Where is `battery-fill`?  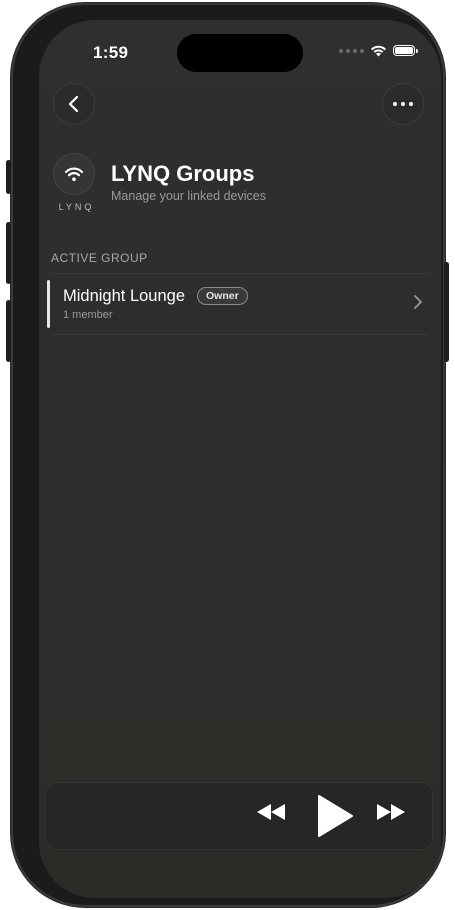
battery-fill is located at coordinates (404, 50).